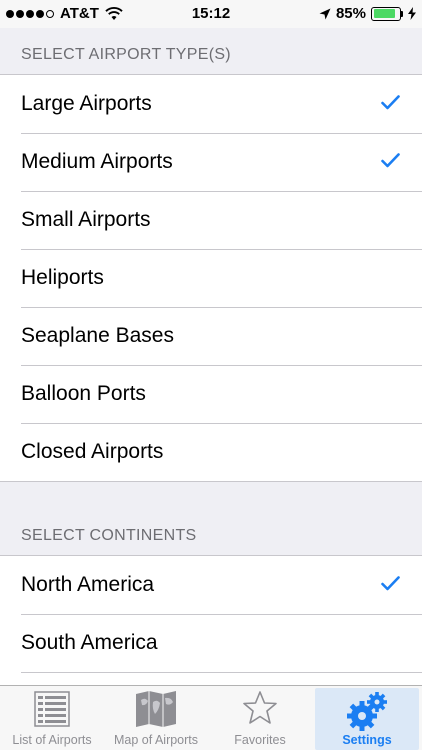  I want to click on tab-label: Favorites, so click(260, 740).